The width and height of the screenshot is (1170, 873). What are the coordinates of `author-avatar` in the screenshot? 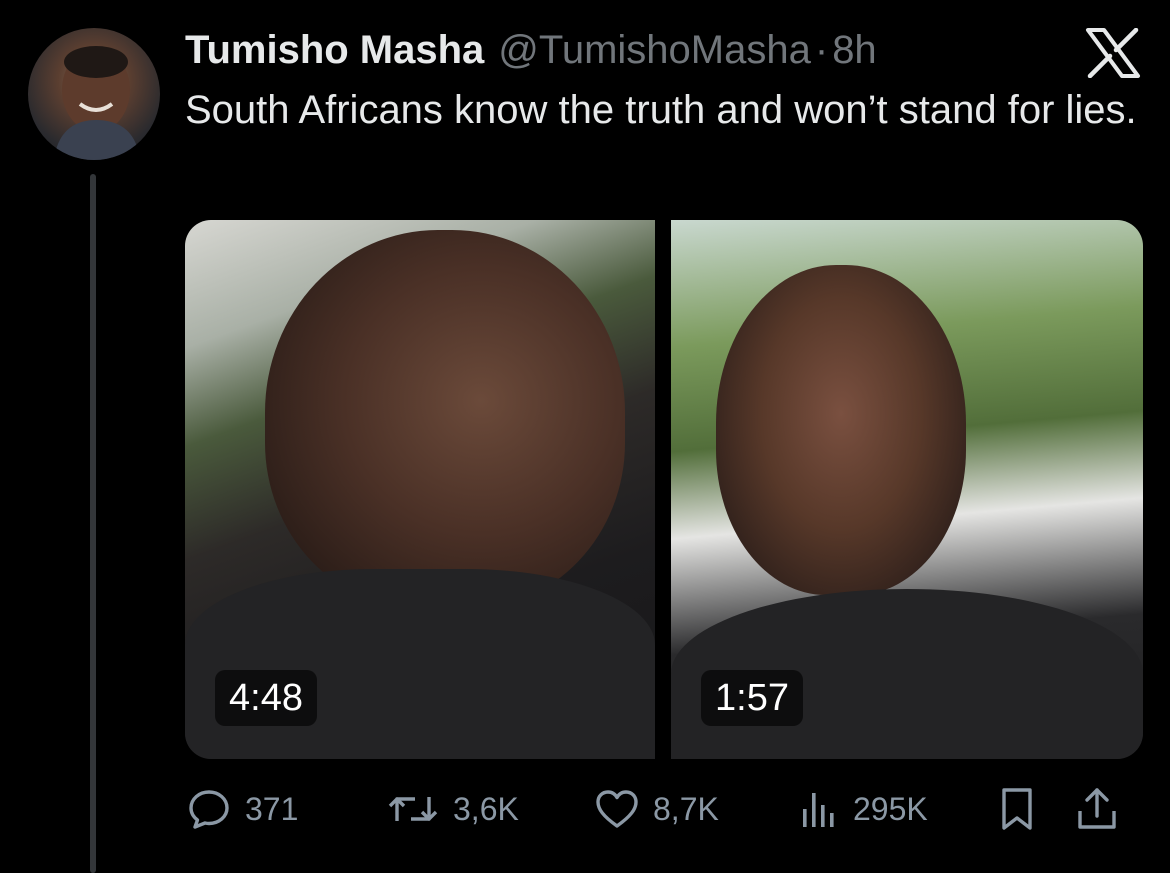 It's located at (94, 94).